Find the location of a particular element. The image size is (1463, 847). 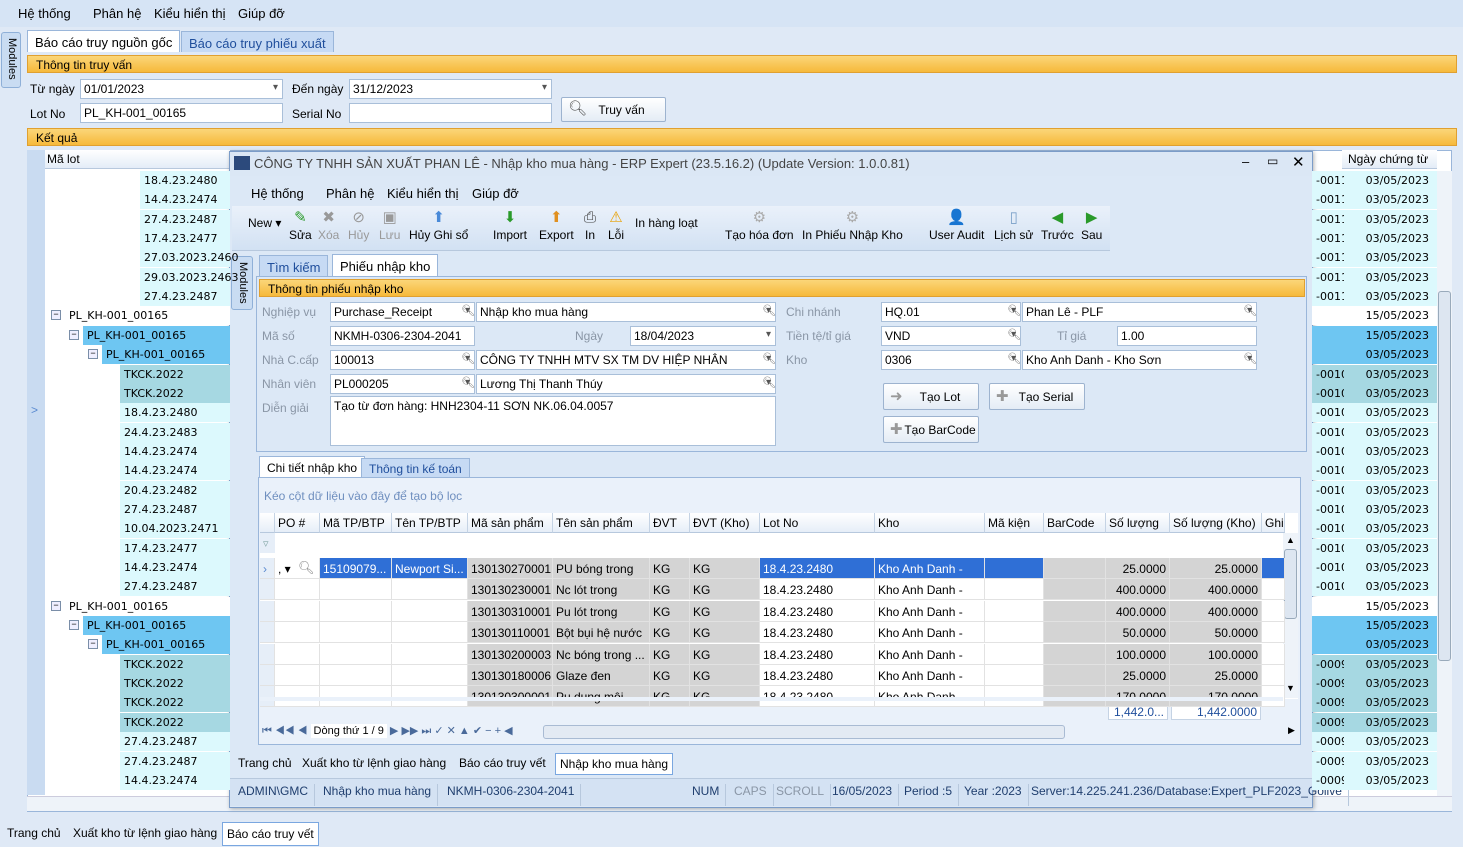

menu-he-thong: Hệ thống is located at coordinates (44, 13).